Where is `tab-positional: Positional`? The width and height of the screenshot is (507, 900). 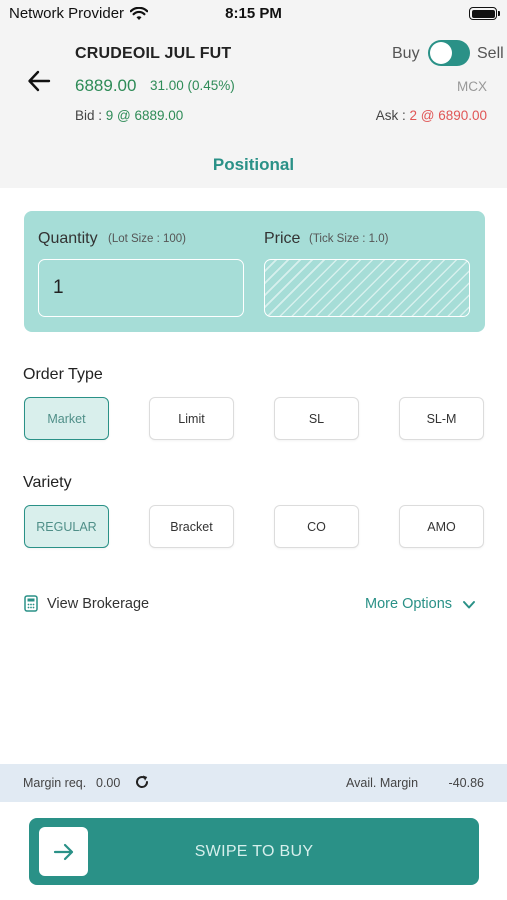 tab-positional: Positional is located at coordinates (253, 165).